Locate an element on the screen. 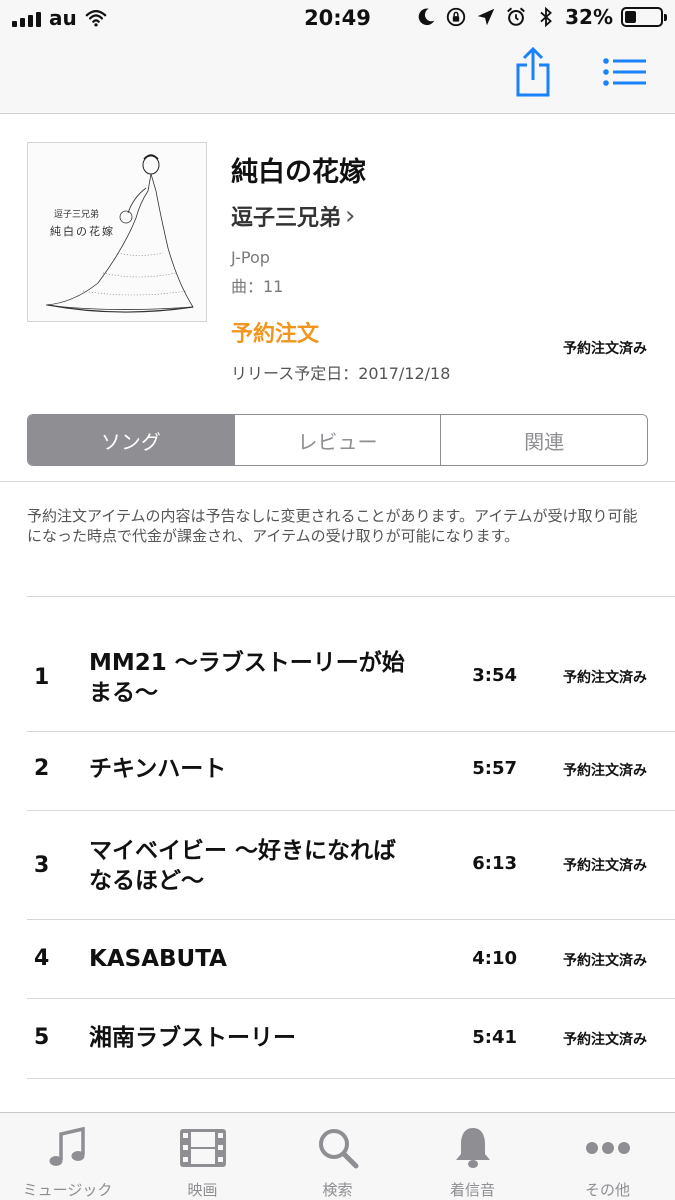  track-row: 5 湘南ラブストーリー 5:41 予約注文済み is located at coordinates (337, 1038).